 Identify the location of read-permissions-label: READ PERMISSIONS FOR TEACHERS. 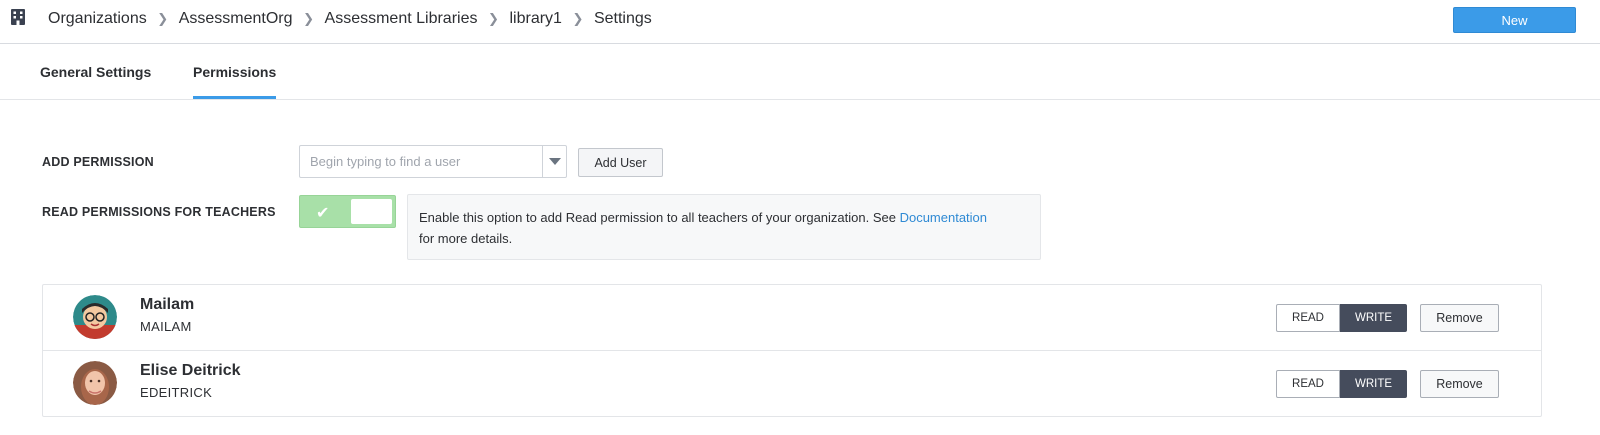
(159, 212).